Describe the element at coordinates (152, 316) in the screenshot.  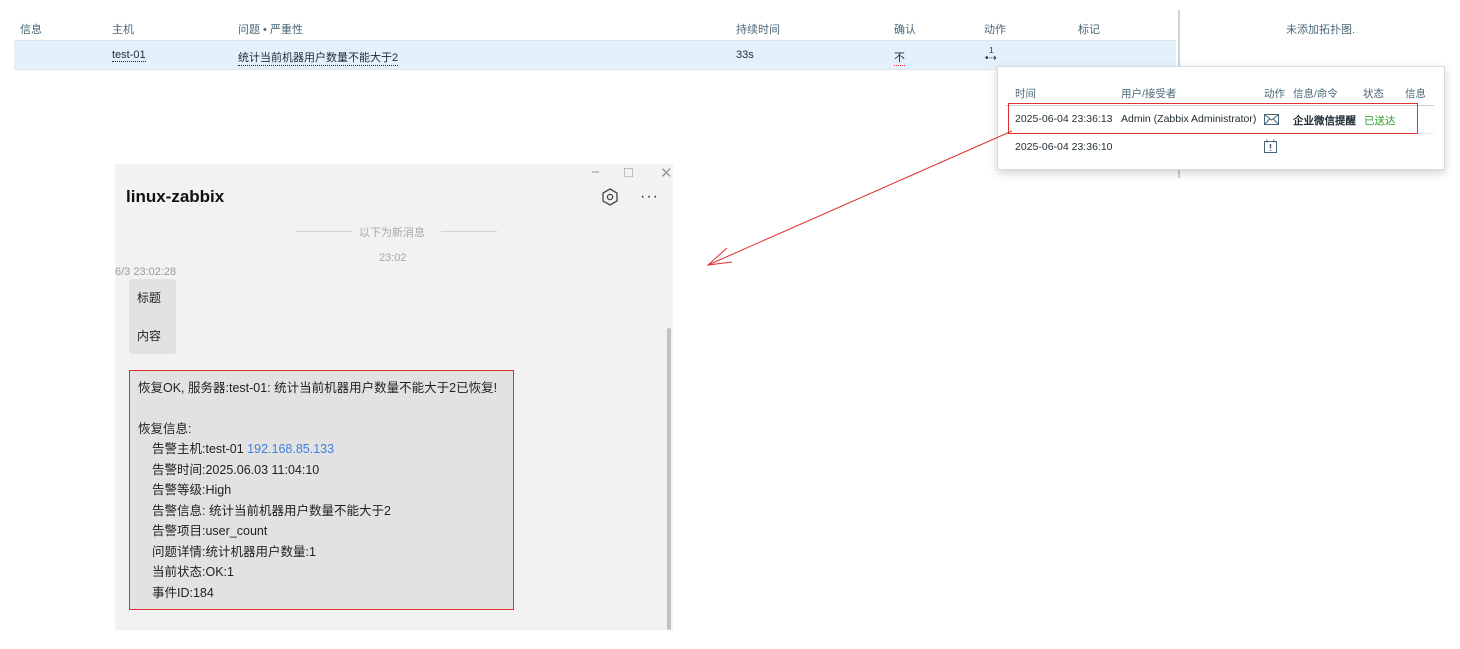
I see `message-bubble: 标题 内容` at that location.